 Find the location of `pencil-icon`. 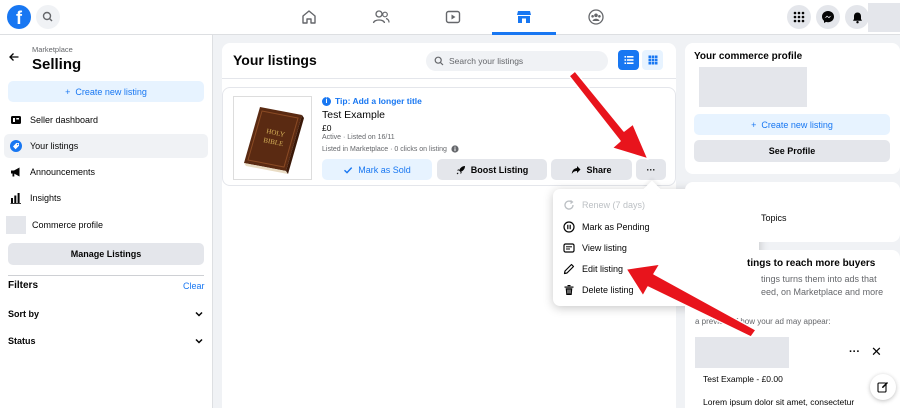

pencil-icon is located at coordinates (569, 269).